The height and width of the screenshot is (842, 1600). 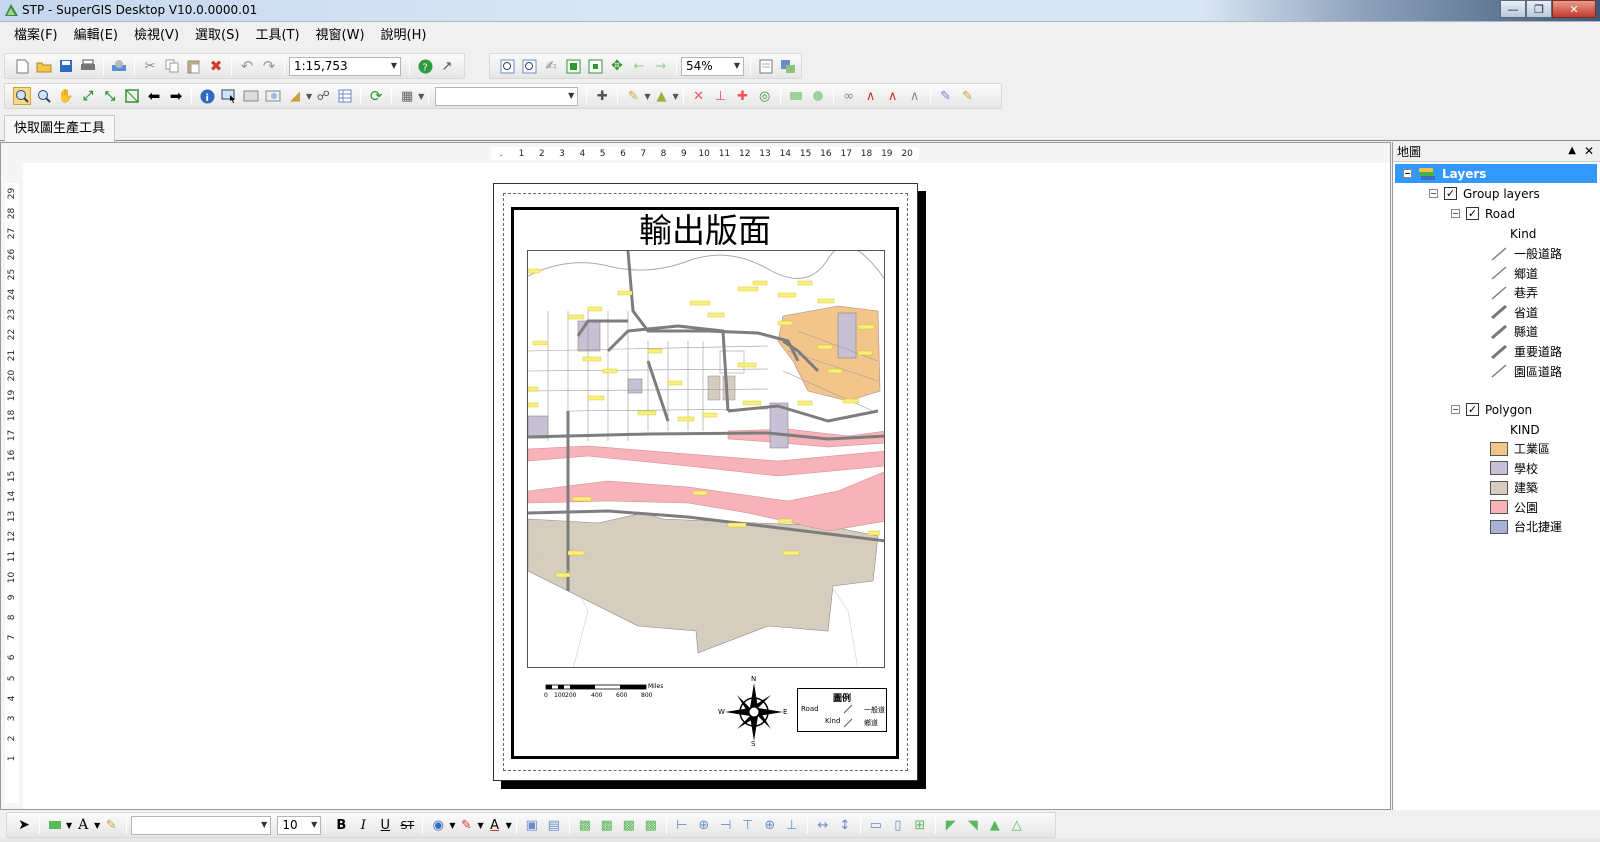 I want to click on new-file-icon, so click(x=22, y=66).